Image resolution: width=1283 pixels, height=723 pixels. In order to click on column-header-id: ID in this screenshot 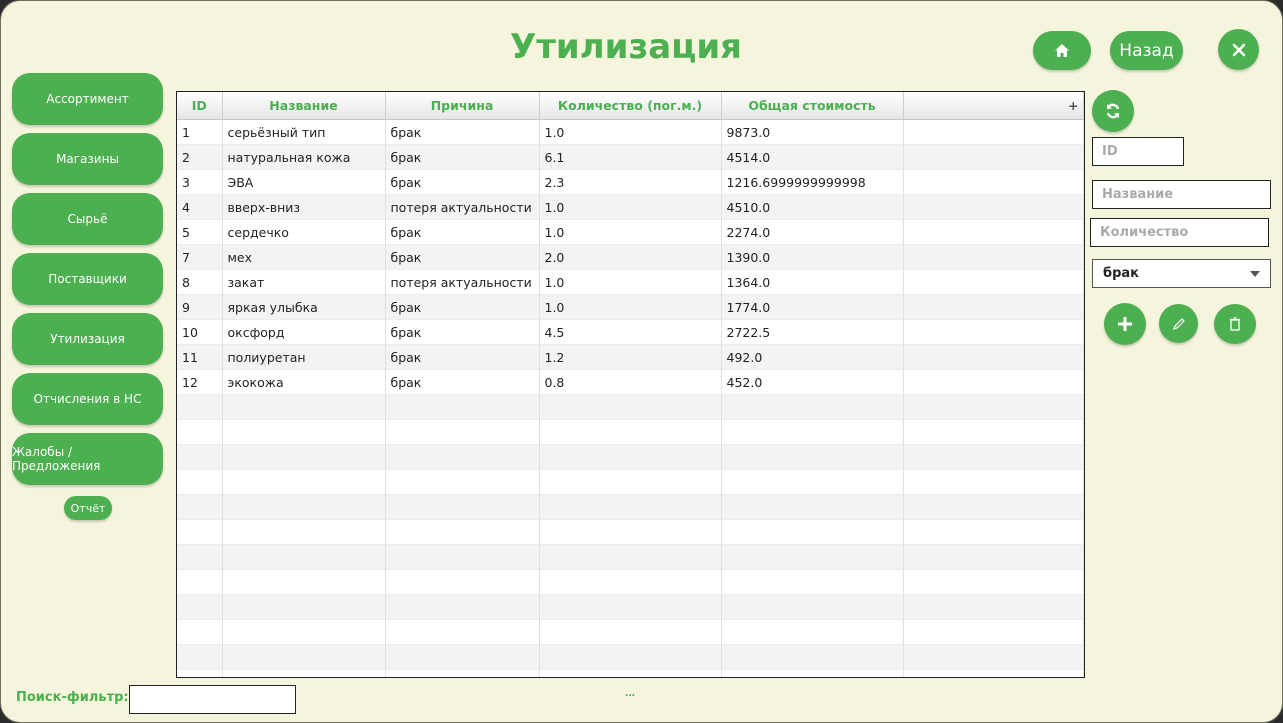, I will do `click(200, 106)`.